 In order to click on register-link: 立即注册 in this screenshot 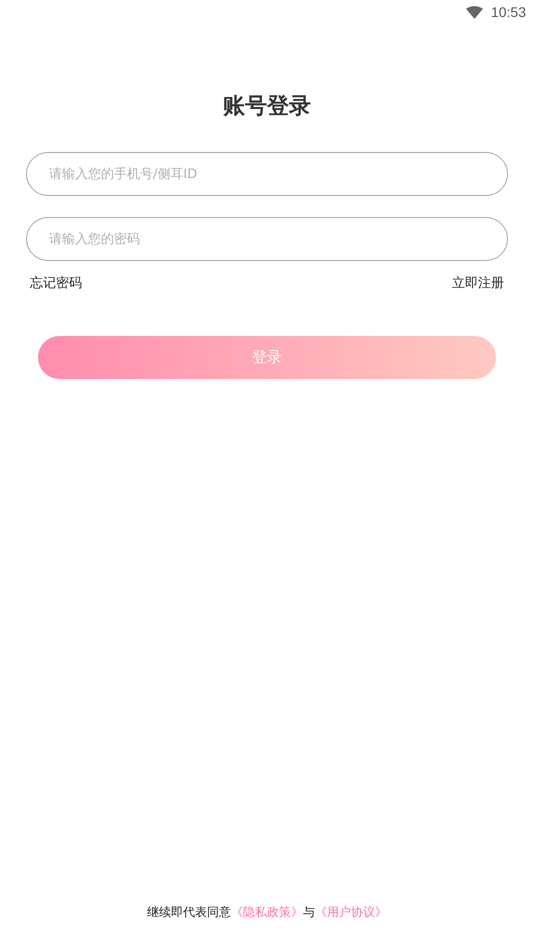, I will do `click(478, 283)`.